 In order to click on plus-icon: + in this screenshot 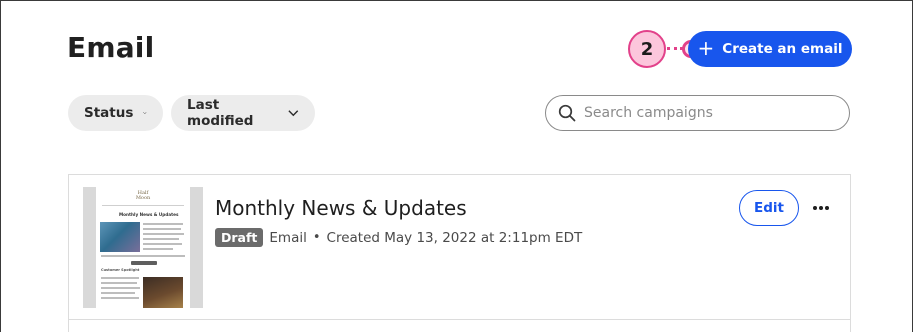, I will do `click(706, 48)`.